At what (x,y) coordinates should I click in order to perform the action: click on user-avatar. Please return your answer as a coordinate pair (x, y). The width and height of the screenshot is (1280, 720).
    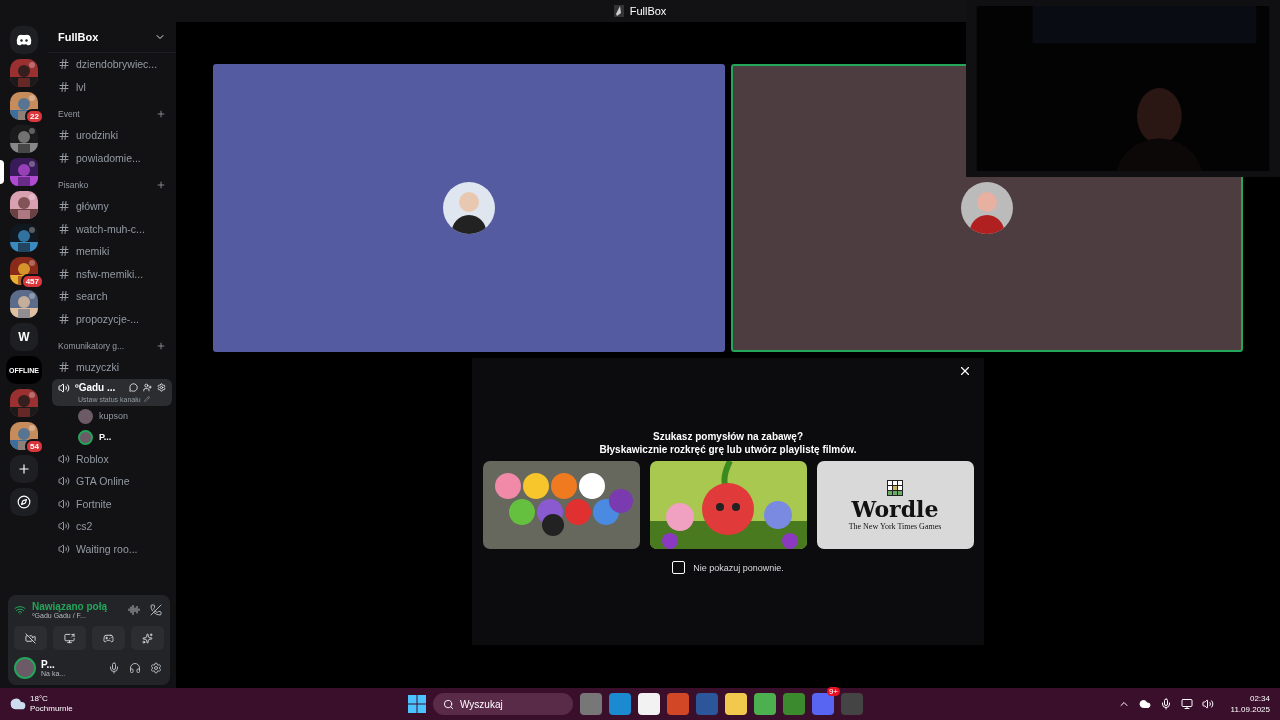
    Looking at the image, I should click on (25, 668).